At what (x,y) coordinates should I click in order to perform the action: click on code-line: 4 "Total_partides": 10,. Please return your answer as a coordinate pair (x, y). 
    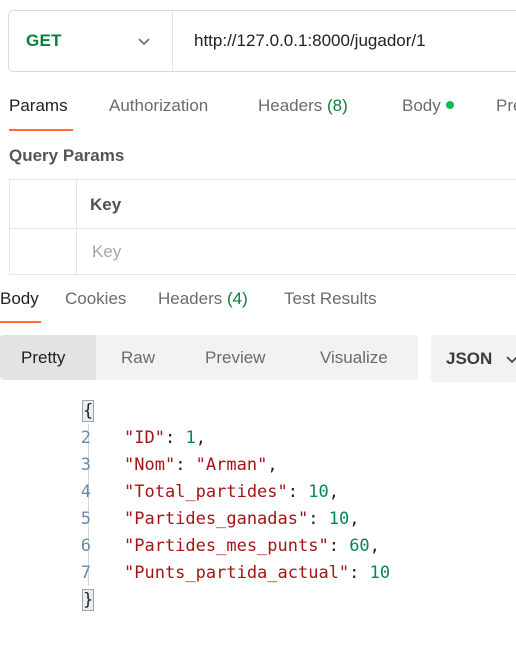
    Looking at the image, I should click on (258, 491).